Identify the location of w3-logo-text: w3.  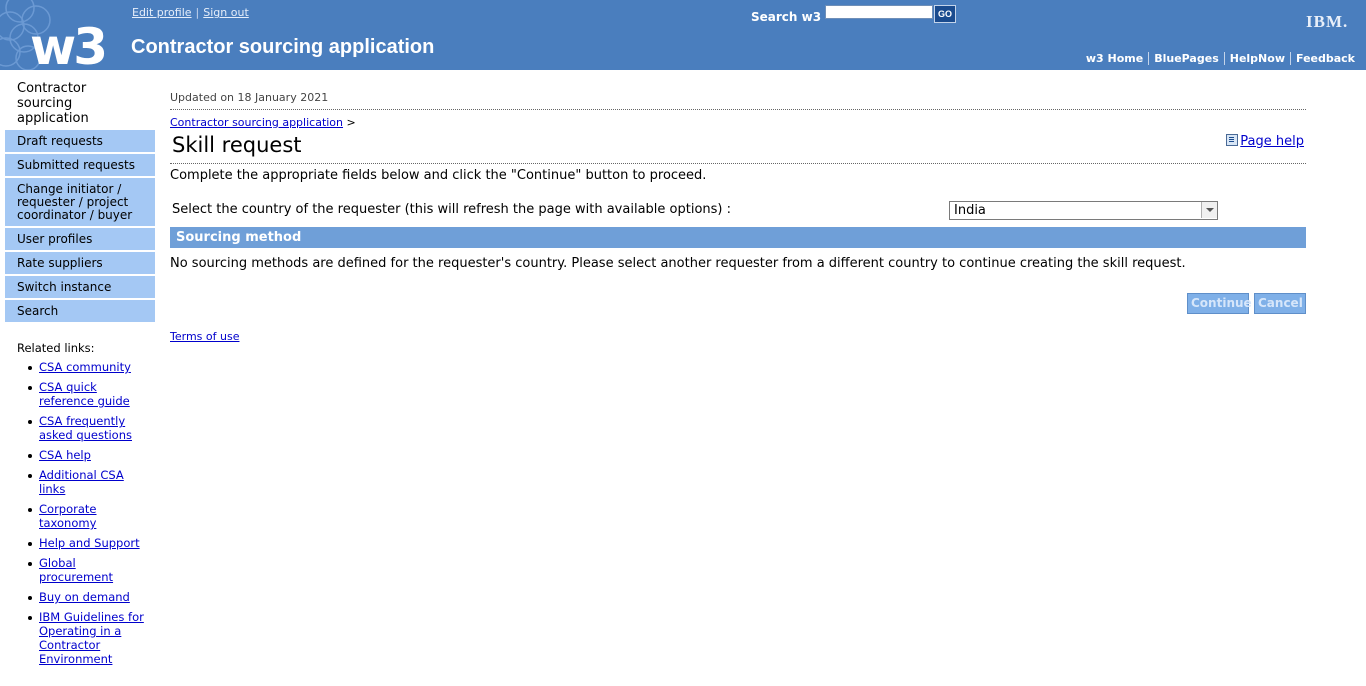
(69, 44).